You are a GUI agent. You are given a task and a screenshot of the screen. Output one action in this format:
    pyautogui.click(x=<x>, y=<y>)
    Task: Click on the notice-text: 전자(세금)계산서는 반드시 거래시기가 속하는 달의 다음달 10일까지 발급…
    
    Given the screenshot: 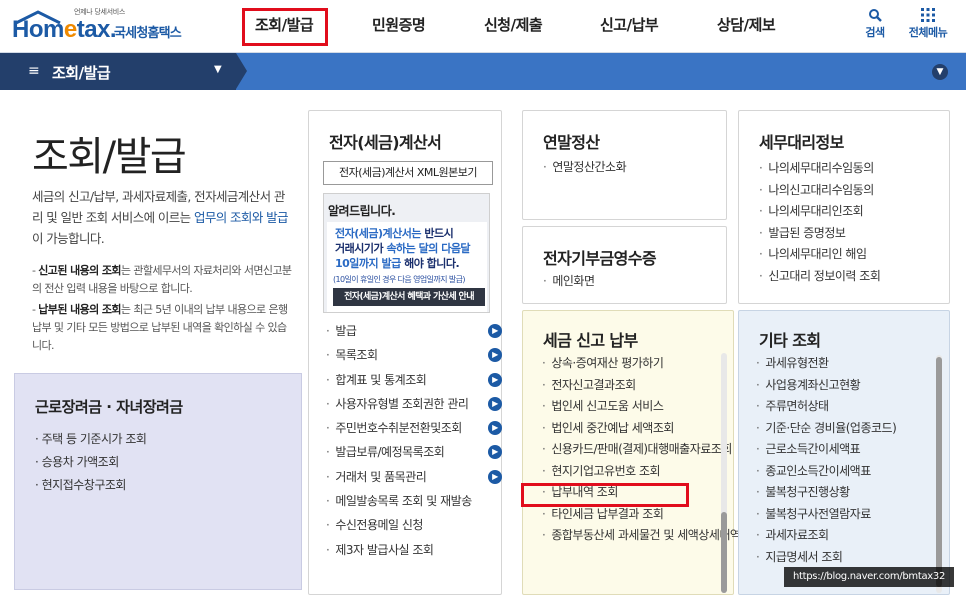 What is the action you would take?
    pyautogui.click(x=403, y=248)
    